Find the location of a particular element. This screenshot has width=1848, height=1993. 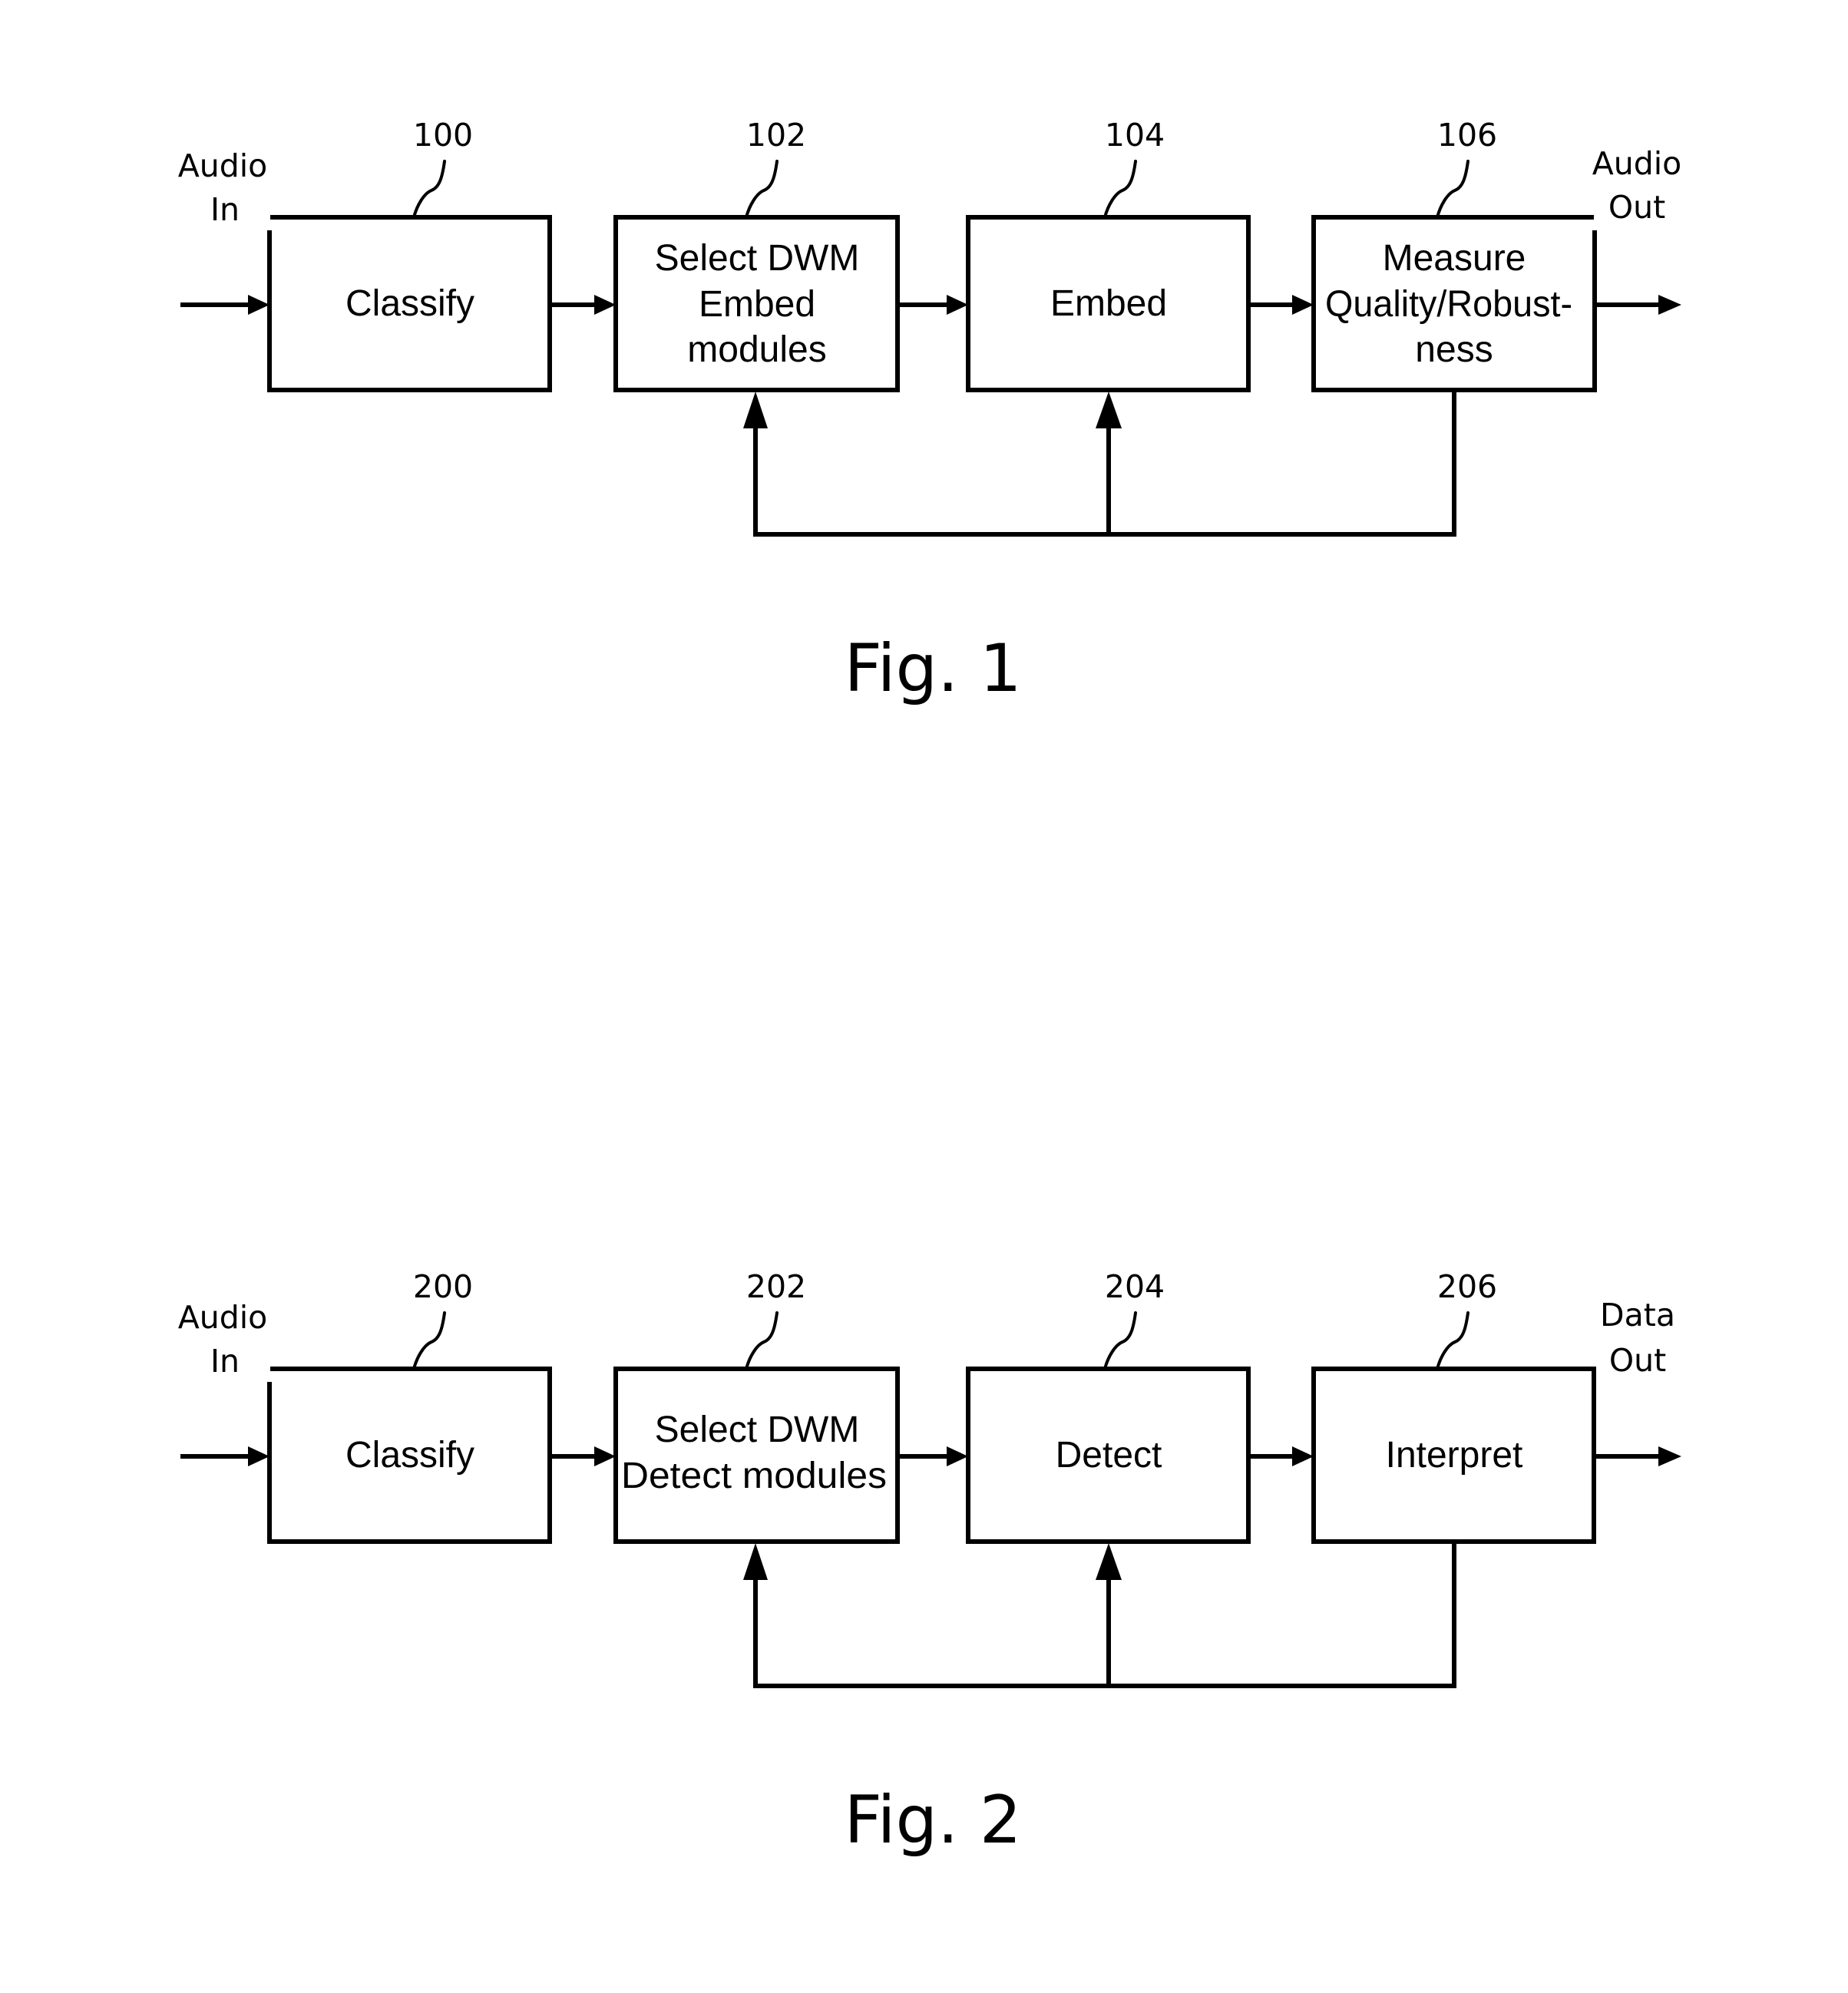

block-2-label-line-3: modules is located at coordinates (756, 349).